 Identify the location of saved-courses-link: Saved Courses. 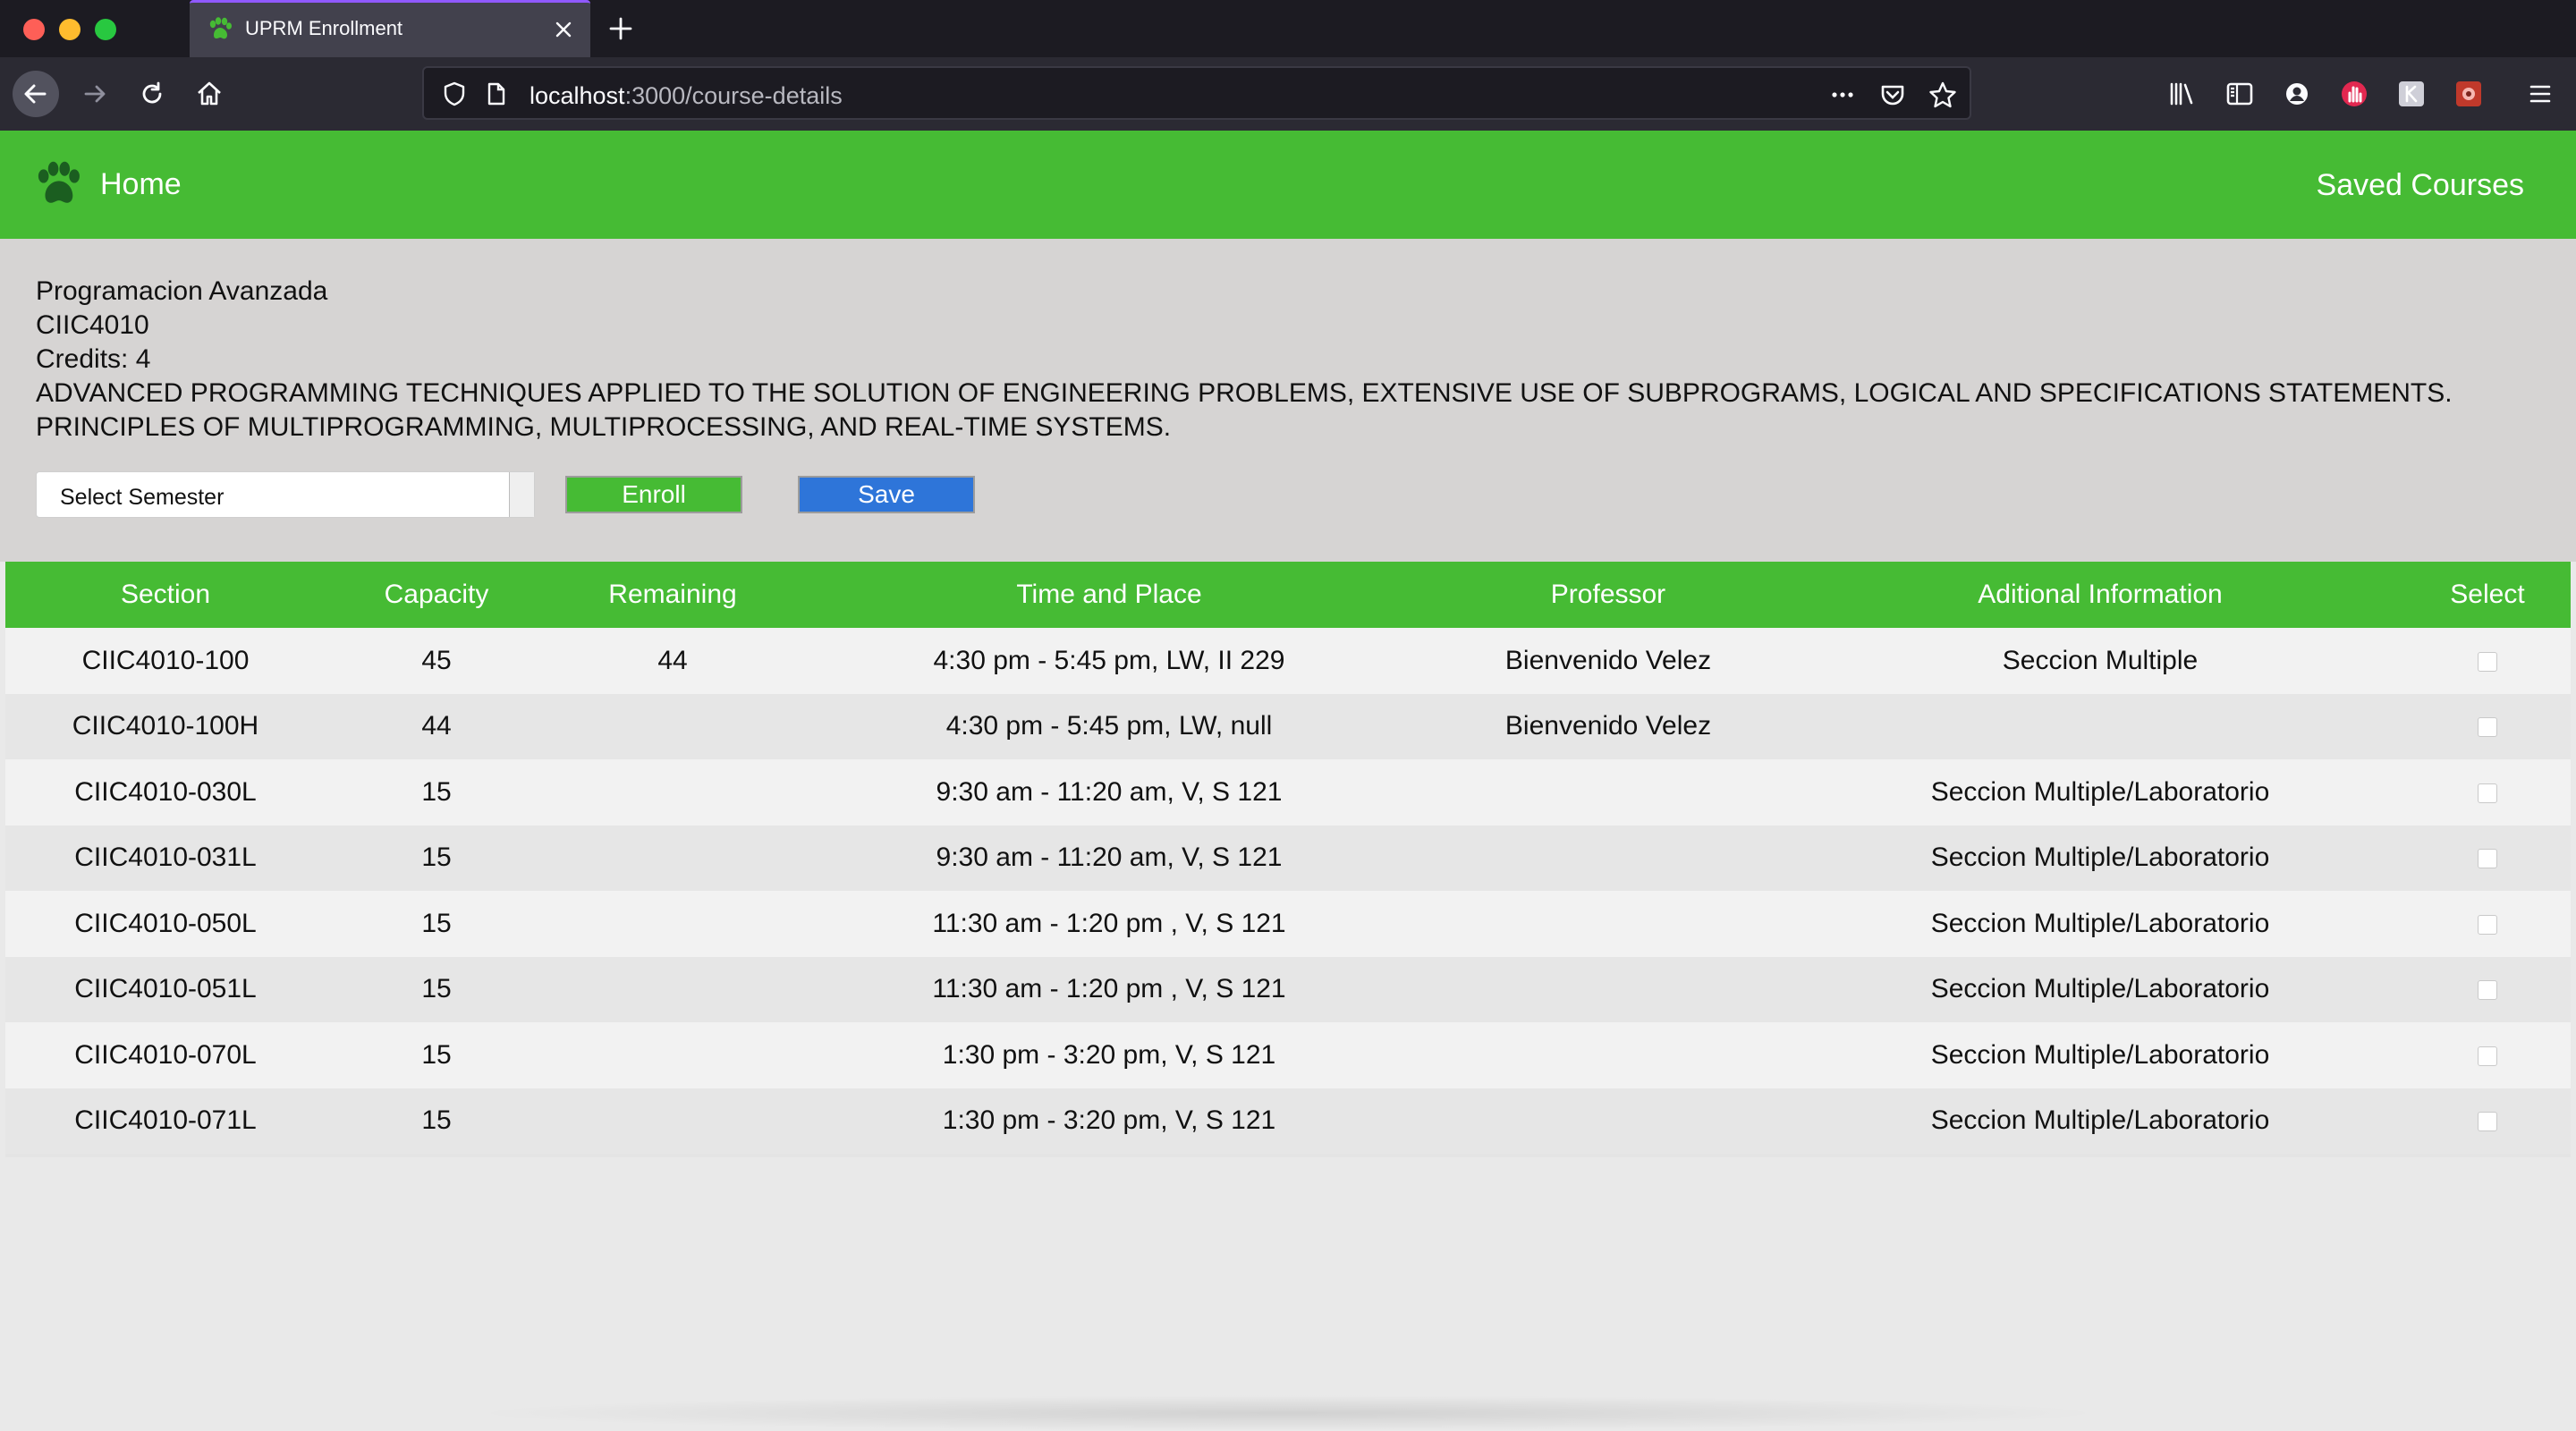
(2420, 186).